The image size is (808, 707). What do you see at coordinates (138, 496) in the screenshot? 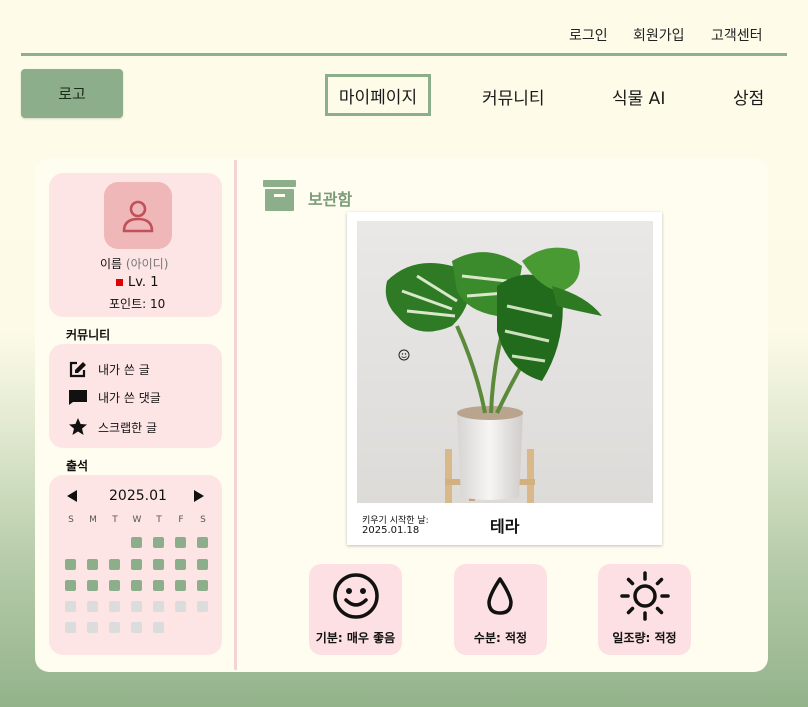
I see `calendar-month: 2025.01` at bounding box center [138, 496].